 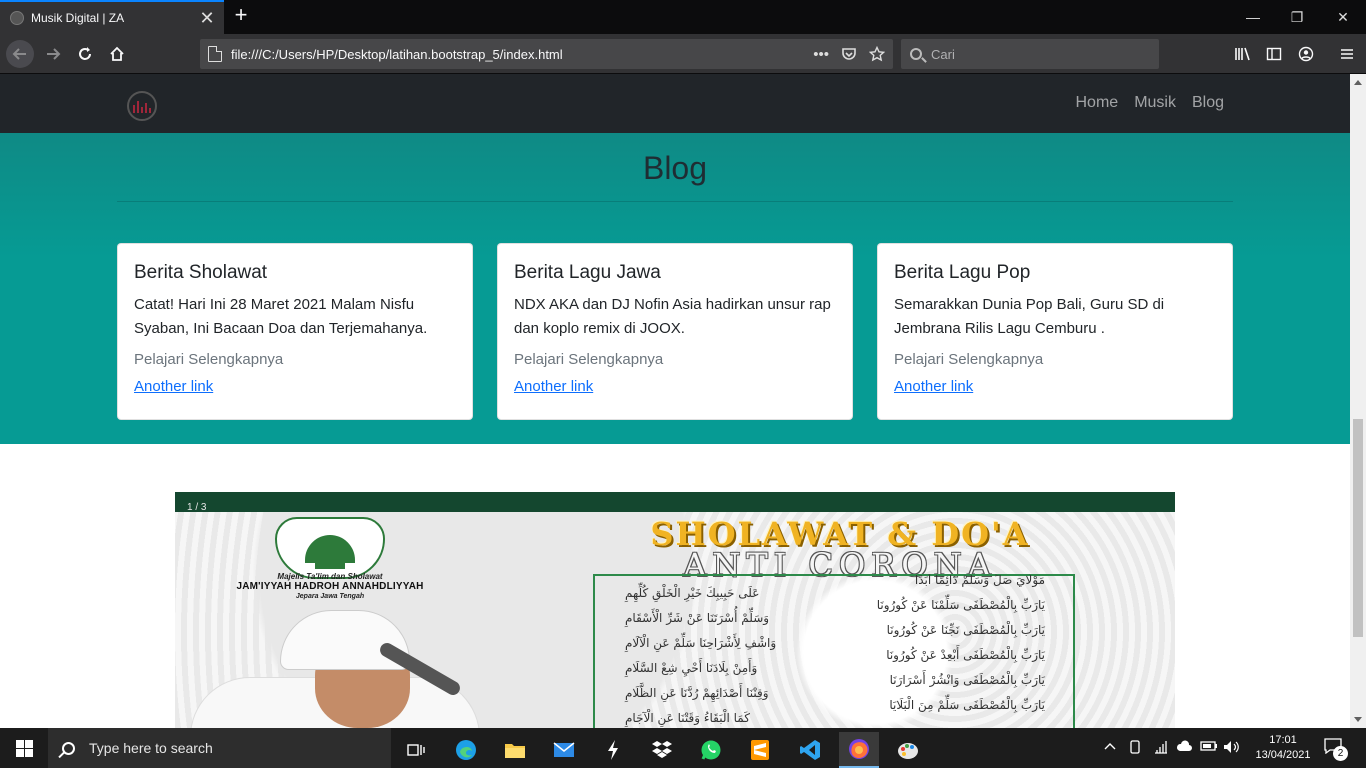 What do you see at coordinates (810, 750) in the screenshot?
I see `vscode-icon` at bounding box center [810, 750].